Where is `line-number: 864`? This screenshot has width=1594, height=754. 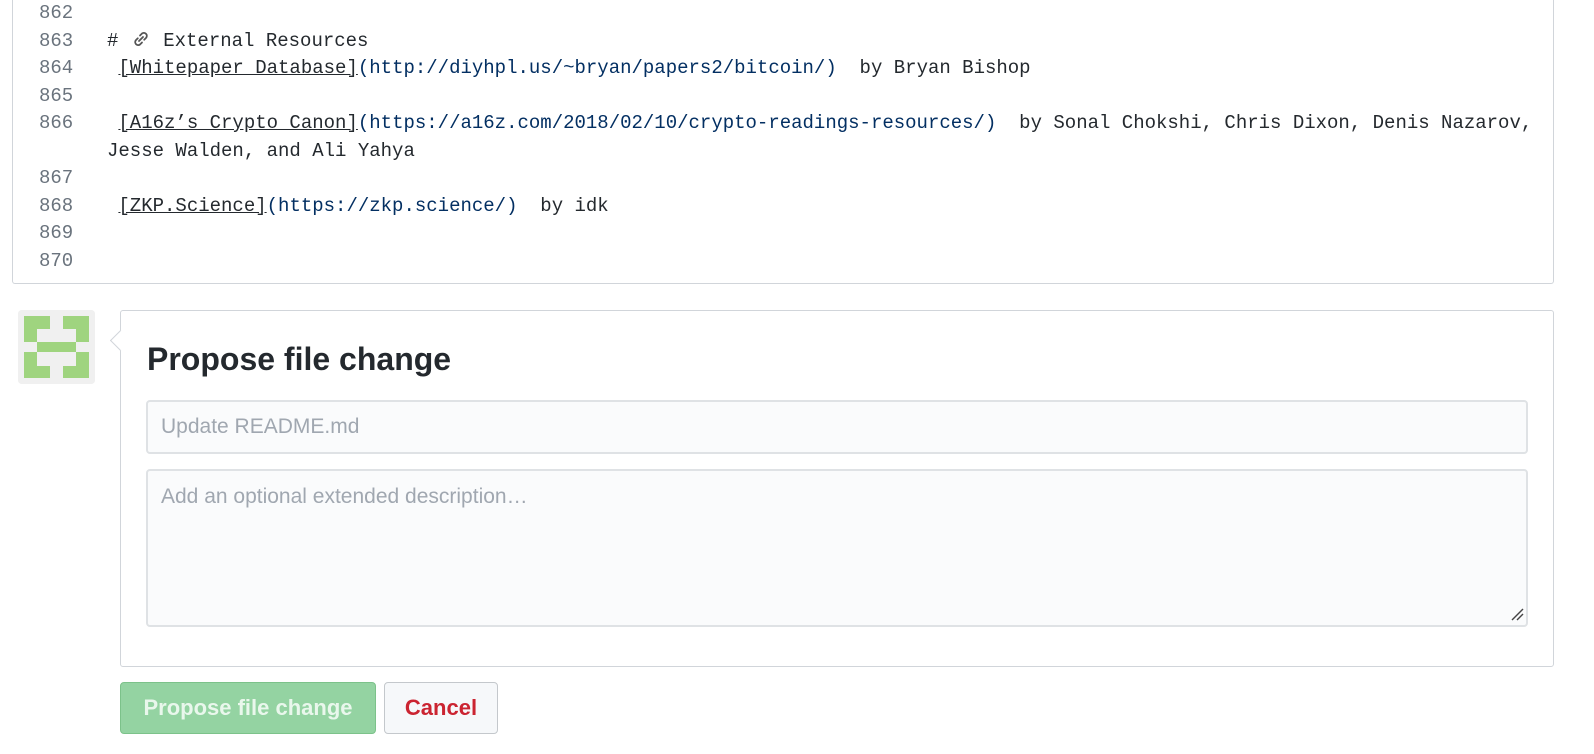
line-number: 864 is located at coordinates (56, 68).